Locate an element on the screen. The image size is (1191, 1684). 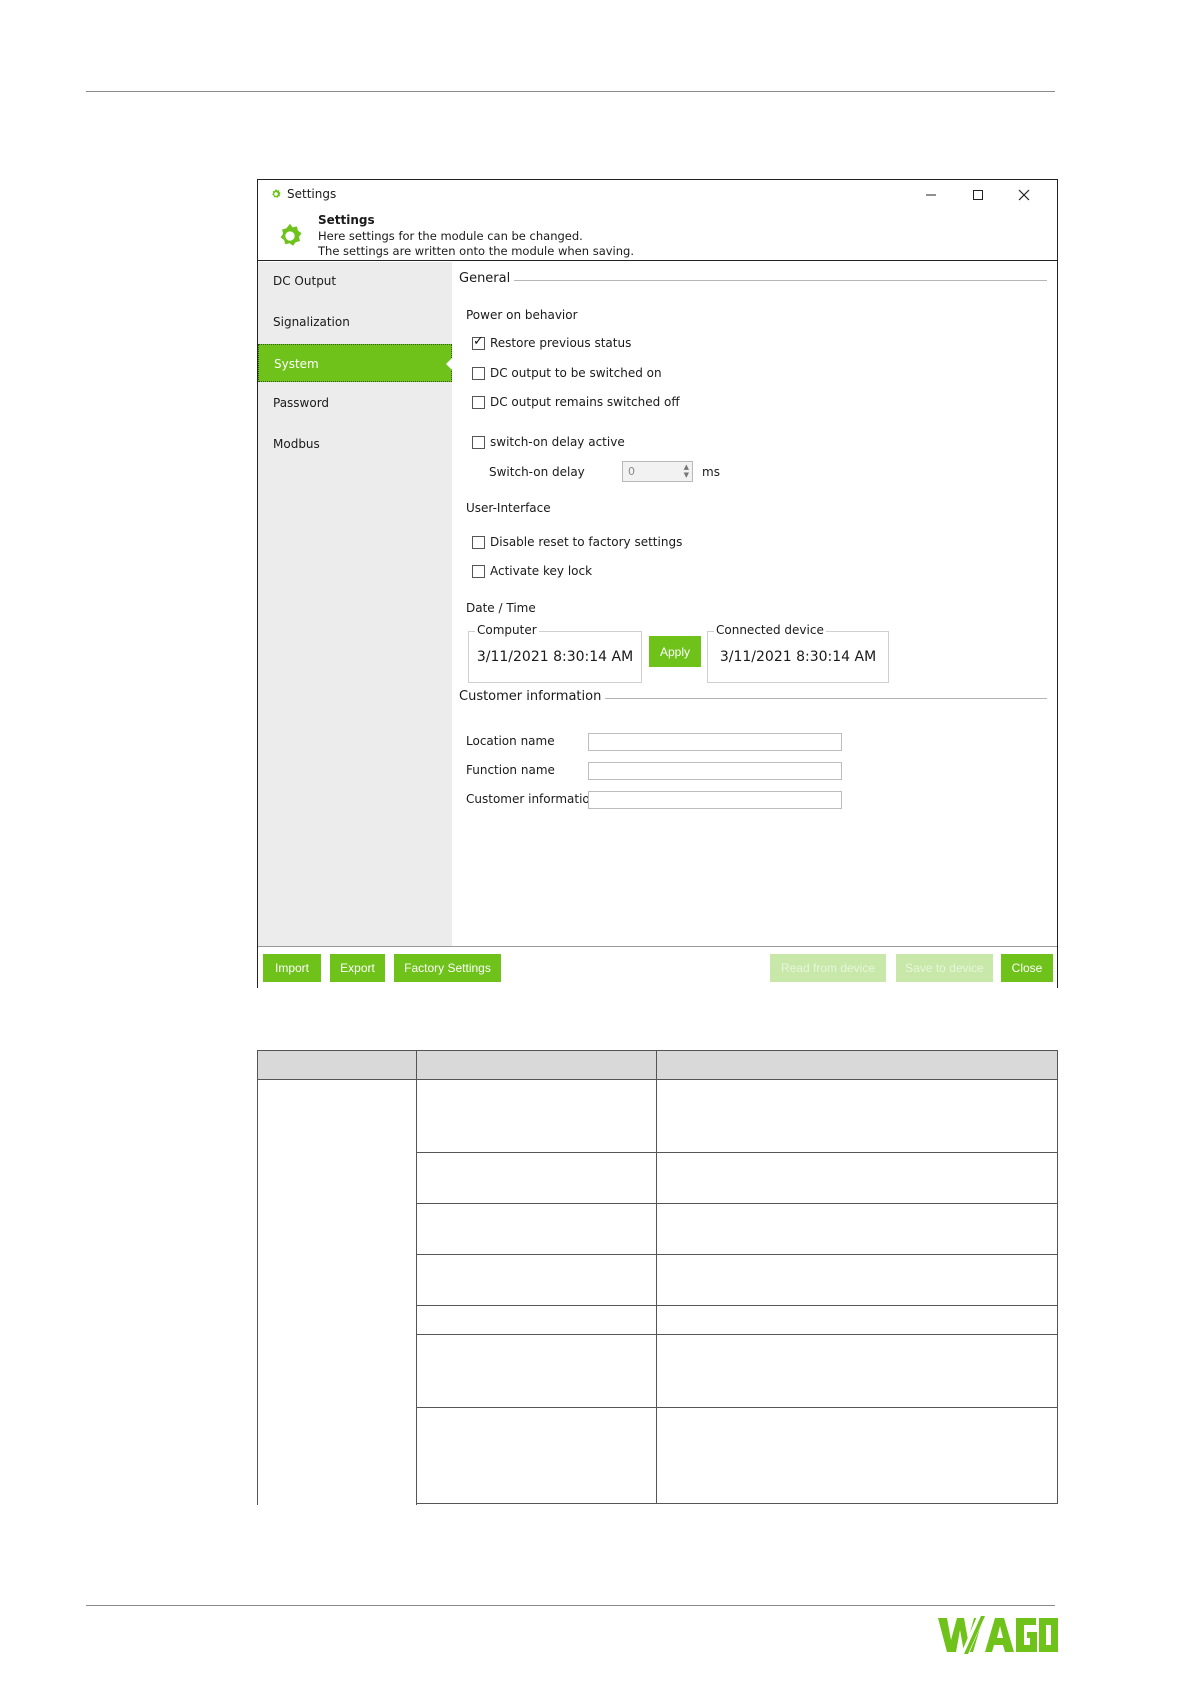
header-title: Settings is located at coordinates (346, 220).